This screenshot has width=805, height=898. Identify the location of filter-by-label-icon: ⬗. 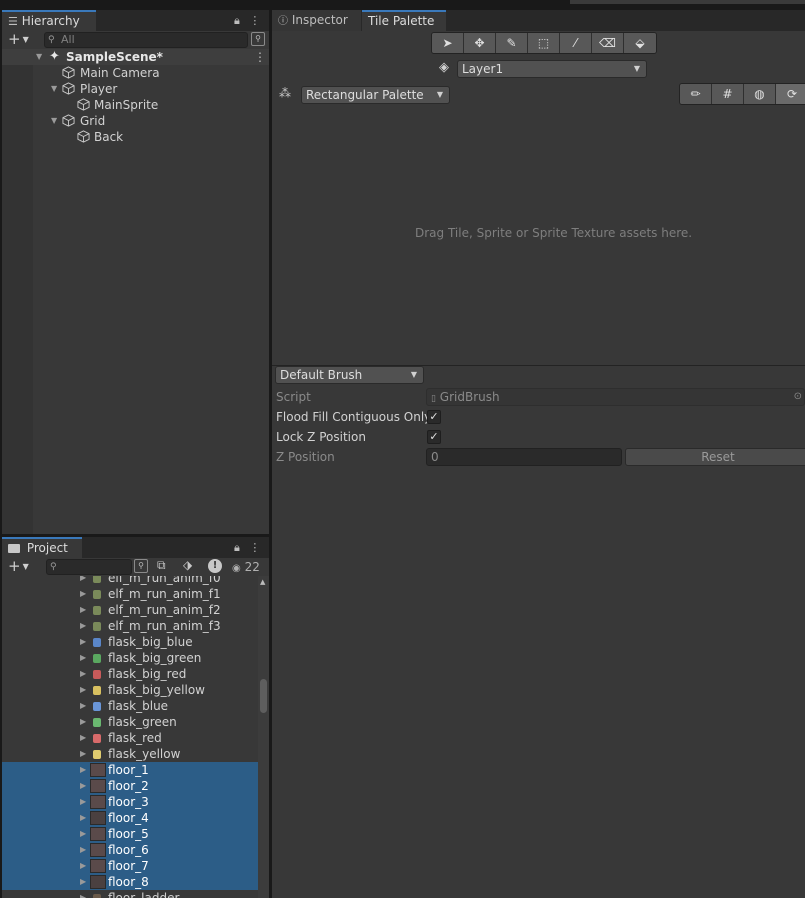
(187, 565).